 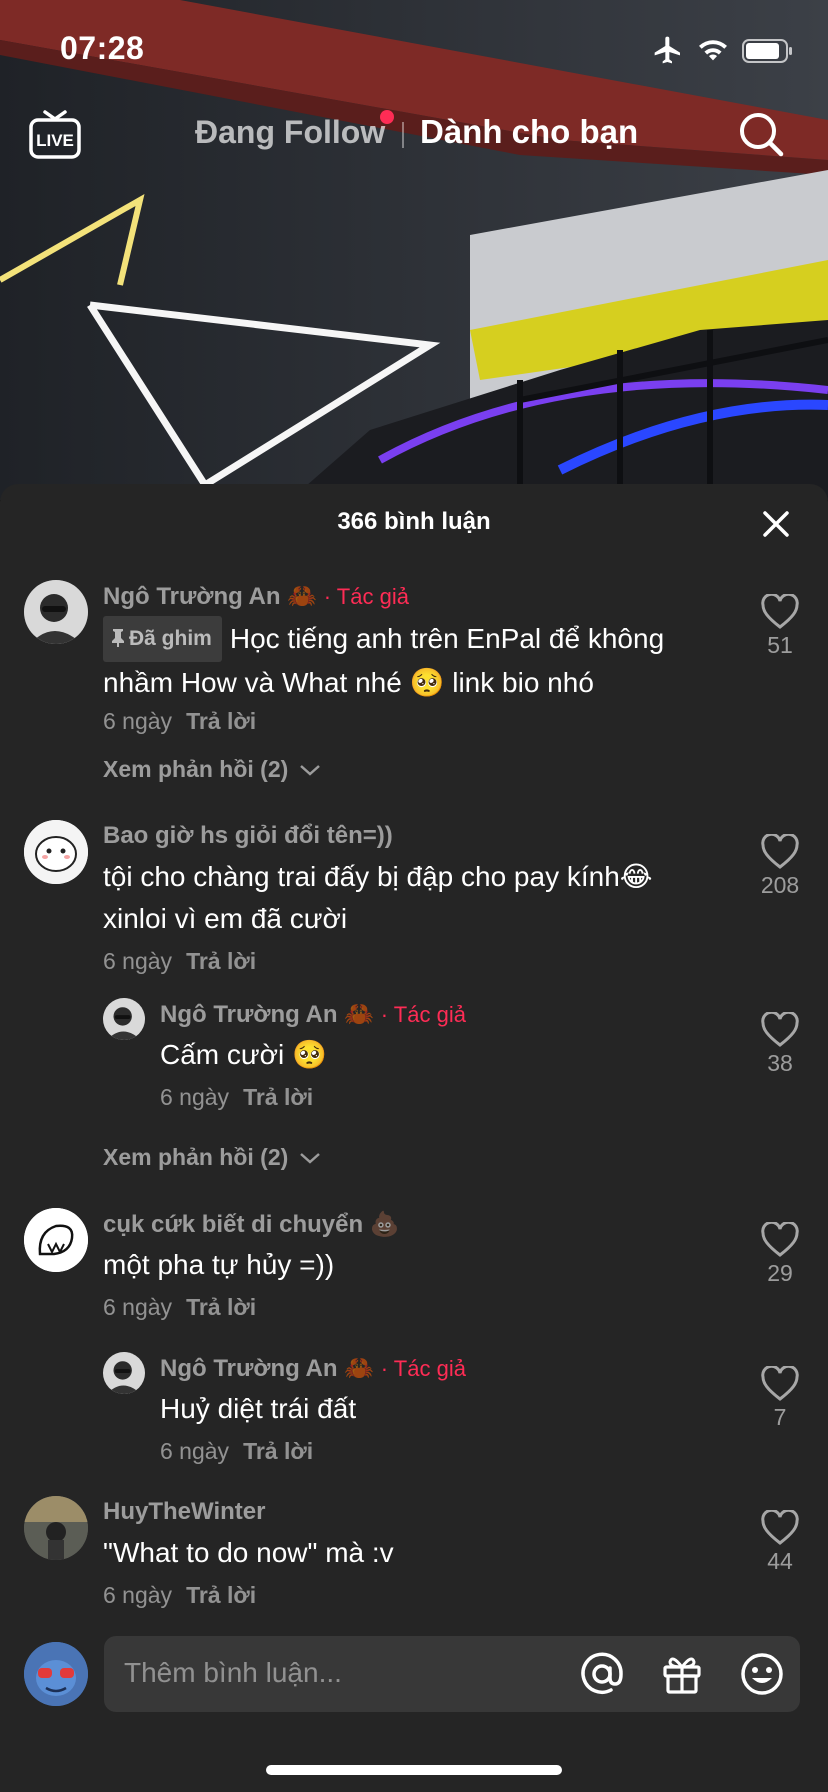 What do you see at coordinates (248, 836) in the screenshot?
I see `comment-username: Bao giờ hs giỏi đổi tên=))` at bounding box center [248, 836].